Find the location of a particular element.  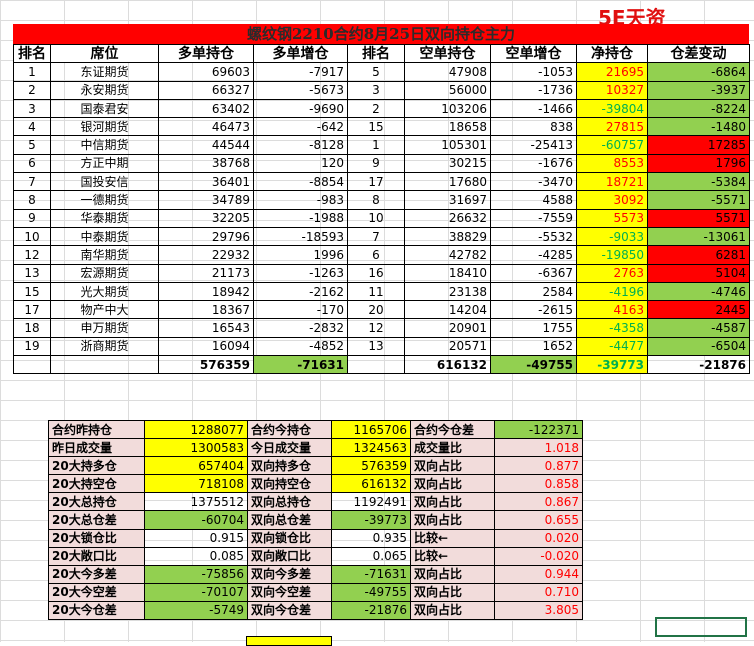

short-cell: 23138 is located at coordinates (447, 291).